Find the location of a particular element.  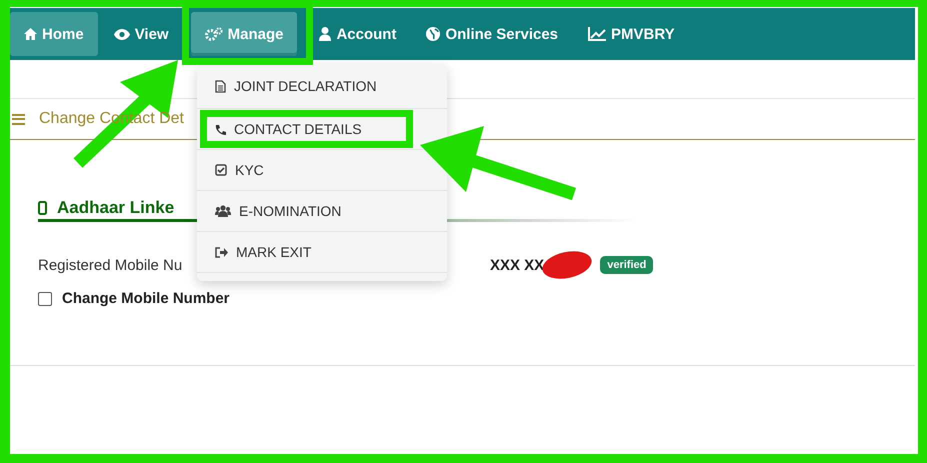

nav-item: Online Services is located at coordinates (492, 34).